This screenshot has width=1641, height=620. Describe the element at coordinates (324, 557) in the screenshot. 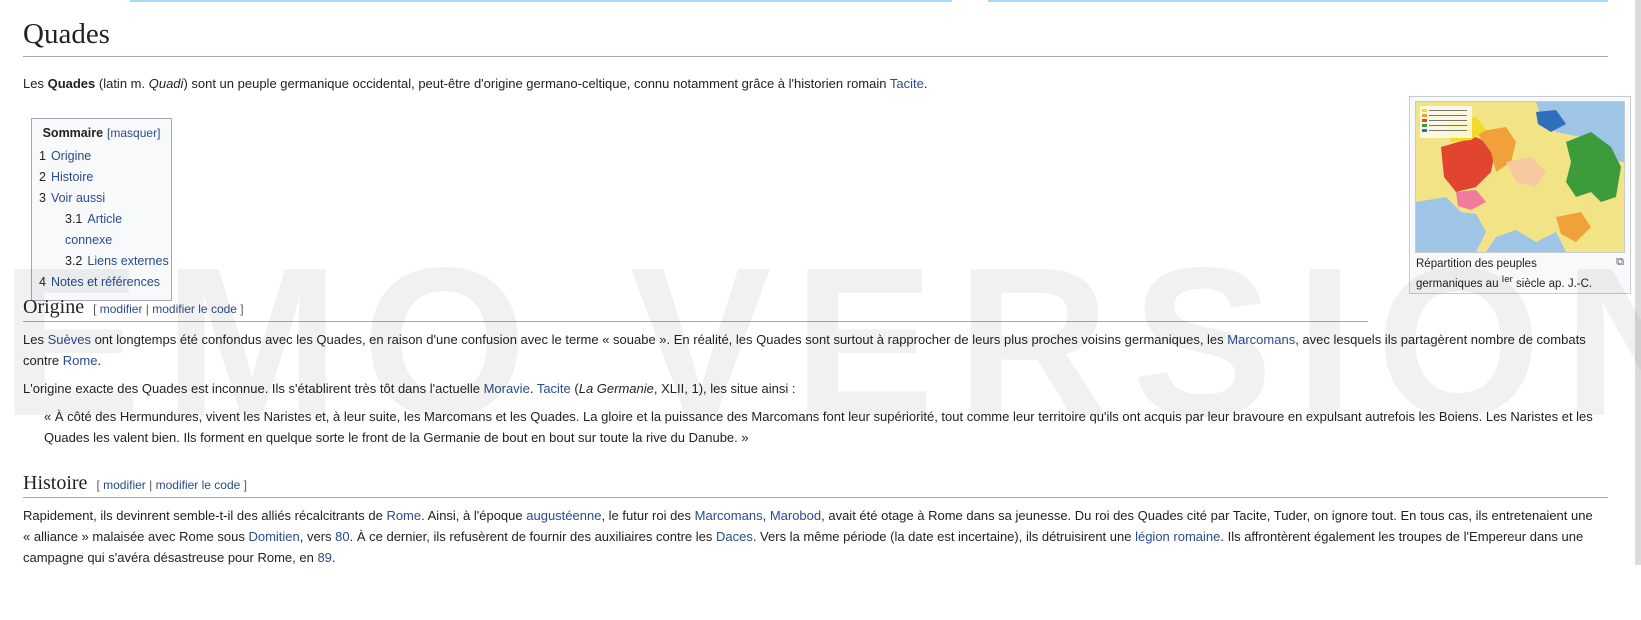

I see `link-89: 89` at that location.